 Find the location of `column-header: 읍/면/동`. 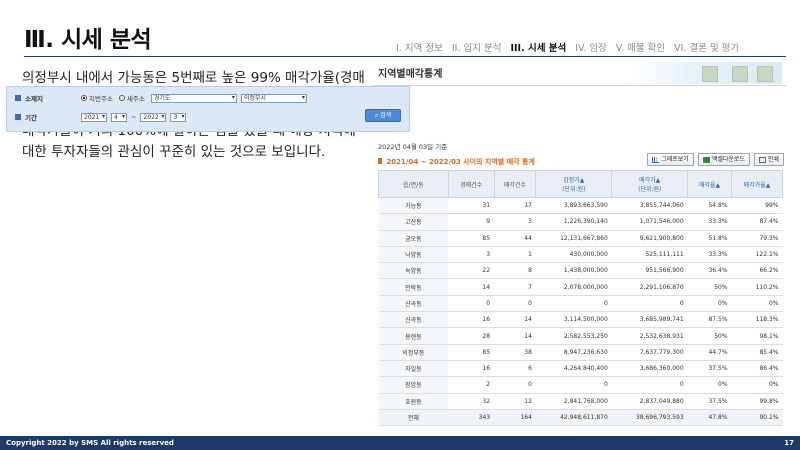

column-header: 읍/면/동 is located at coordinates (413, 184).